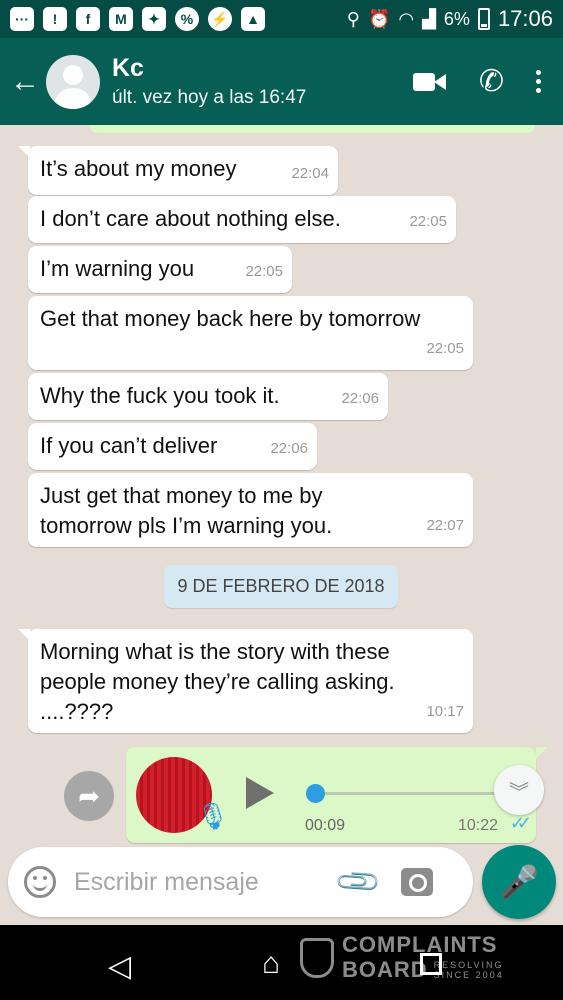 The width and height of the screenshot is (563, 1000). I want to click on watermark-line3a: RESOLVING, so click(468, 965).